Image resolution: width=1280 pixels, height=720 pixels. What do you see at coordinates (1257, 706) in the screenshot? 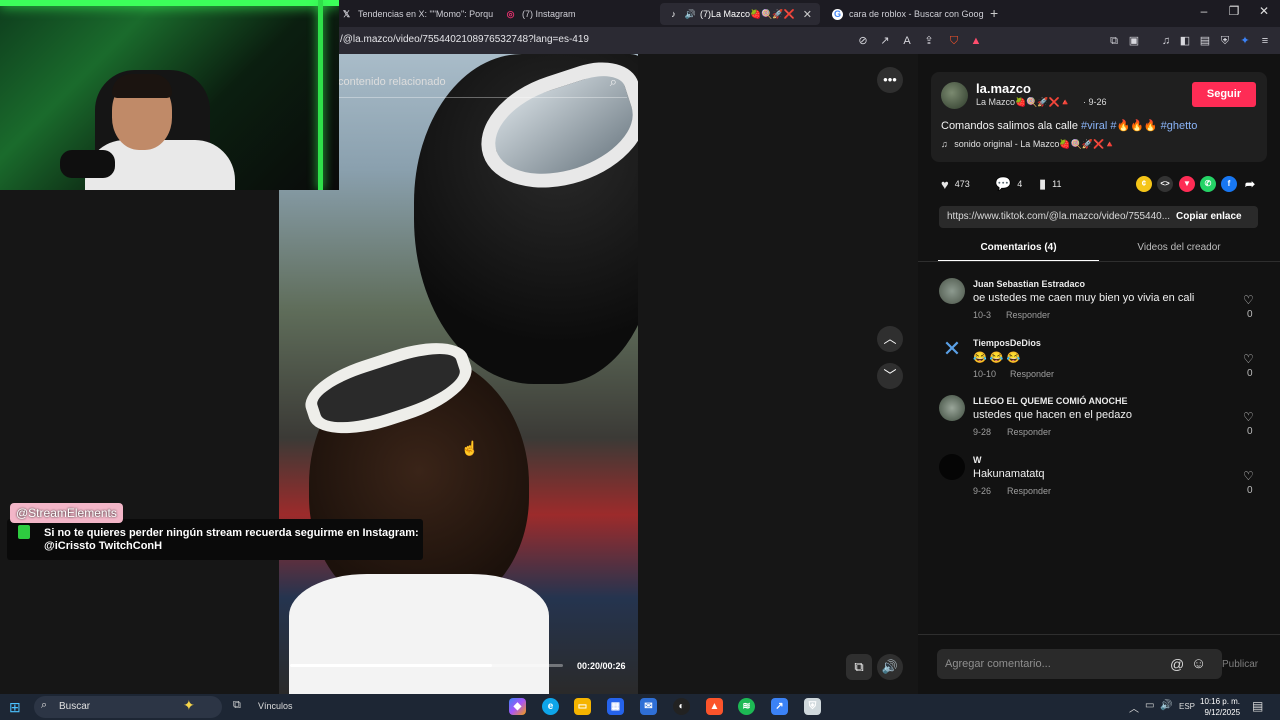
I see `notification-icon: ▤` at bounding box center [1257, 706].